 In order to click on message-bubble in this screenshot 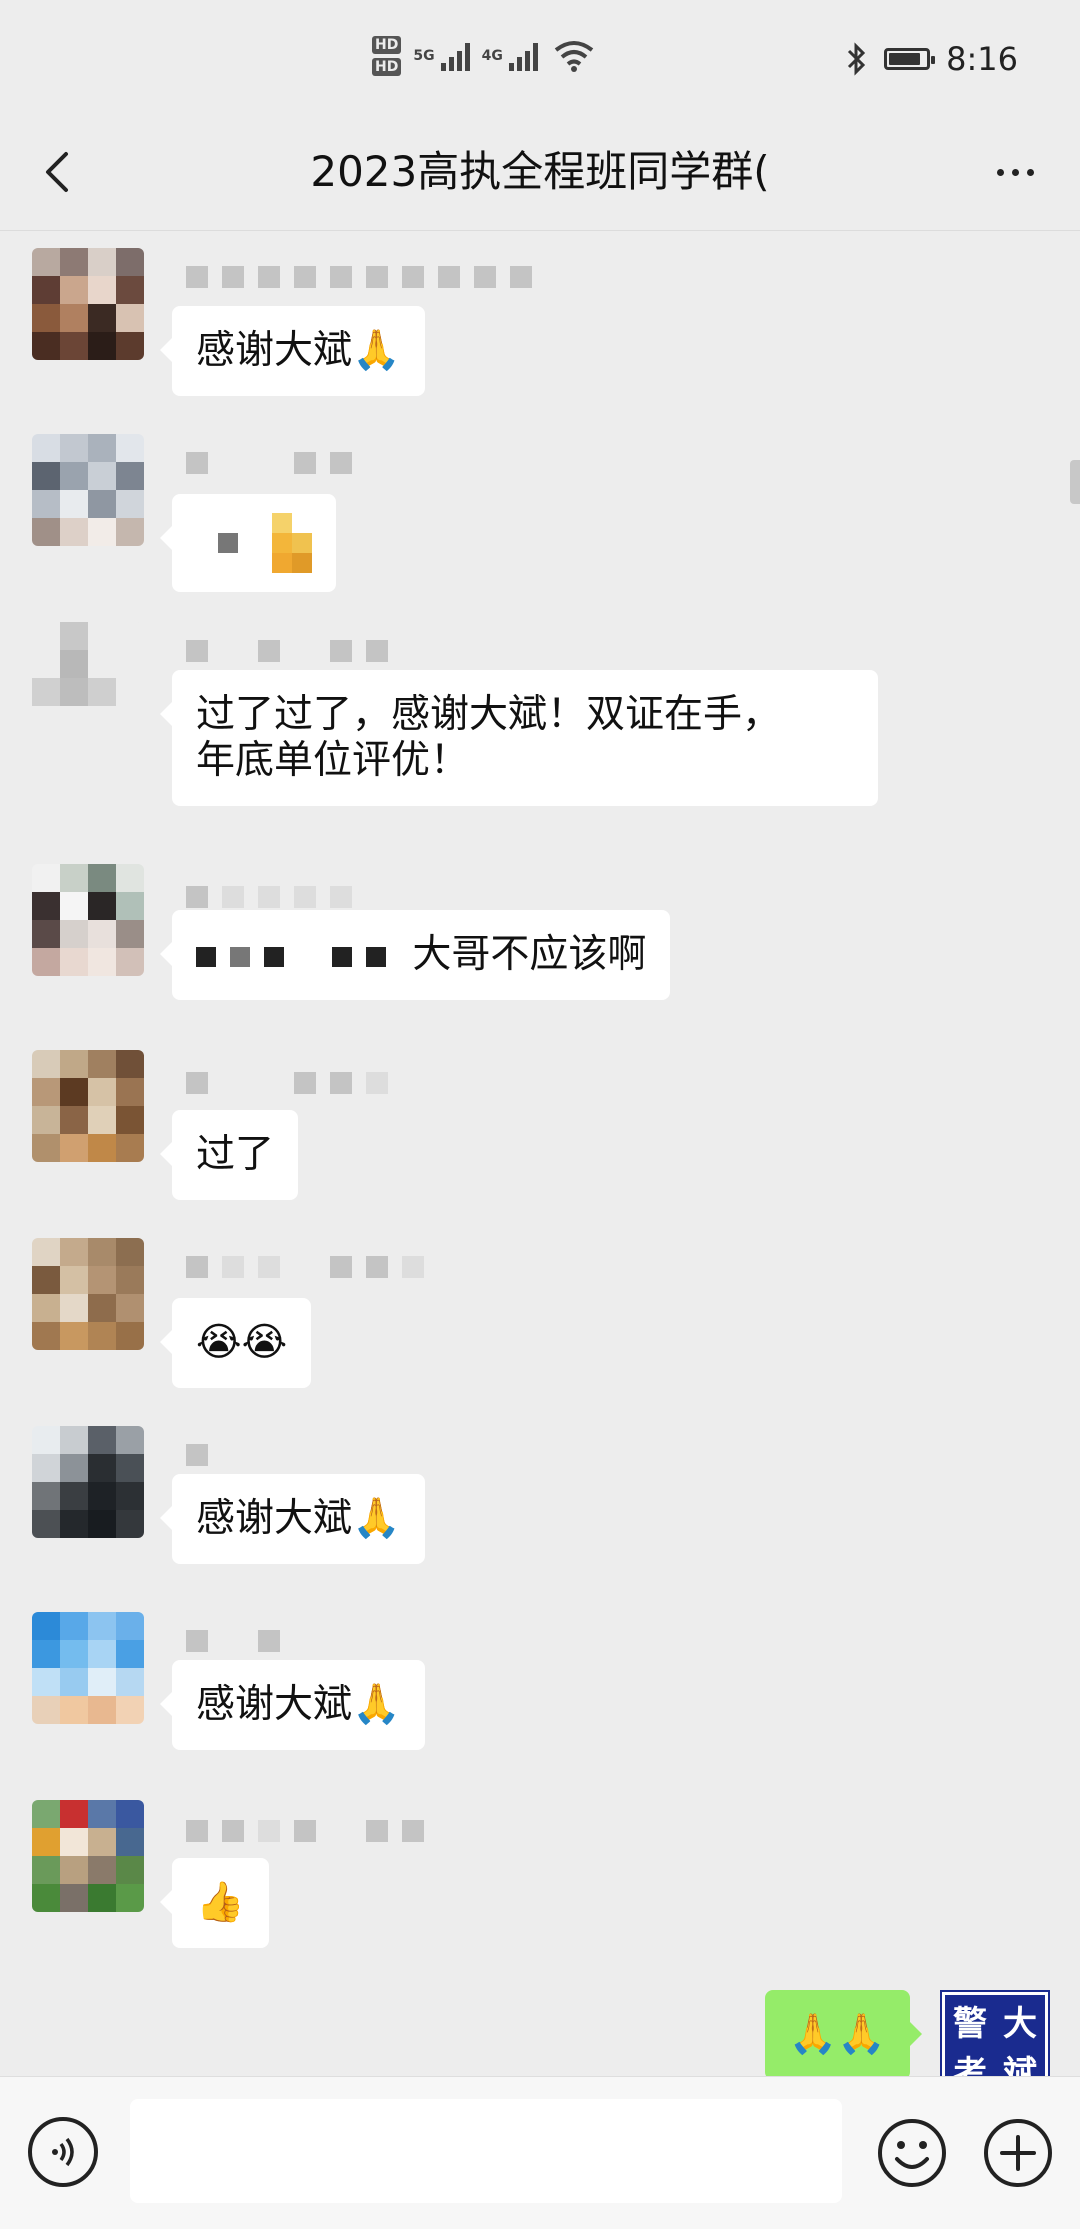, I will do `click(248, 543)`.